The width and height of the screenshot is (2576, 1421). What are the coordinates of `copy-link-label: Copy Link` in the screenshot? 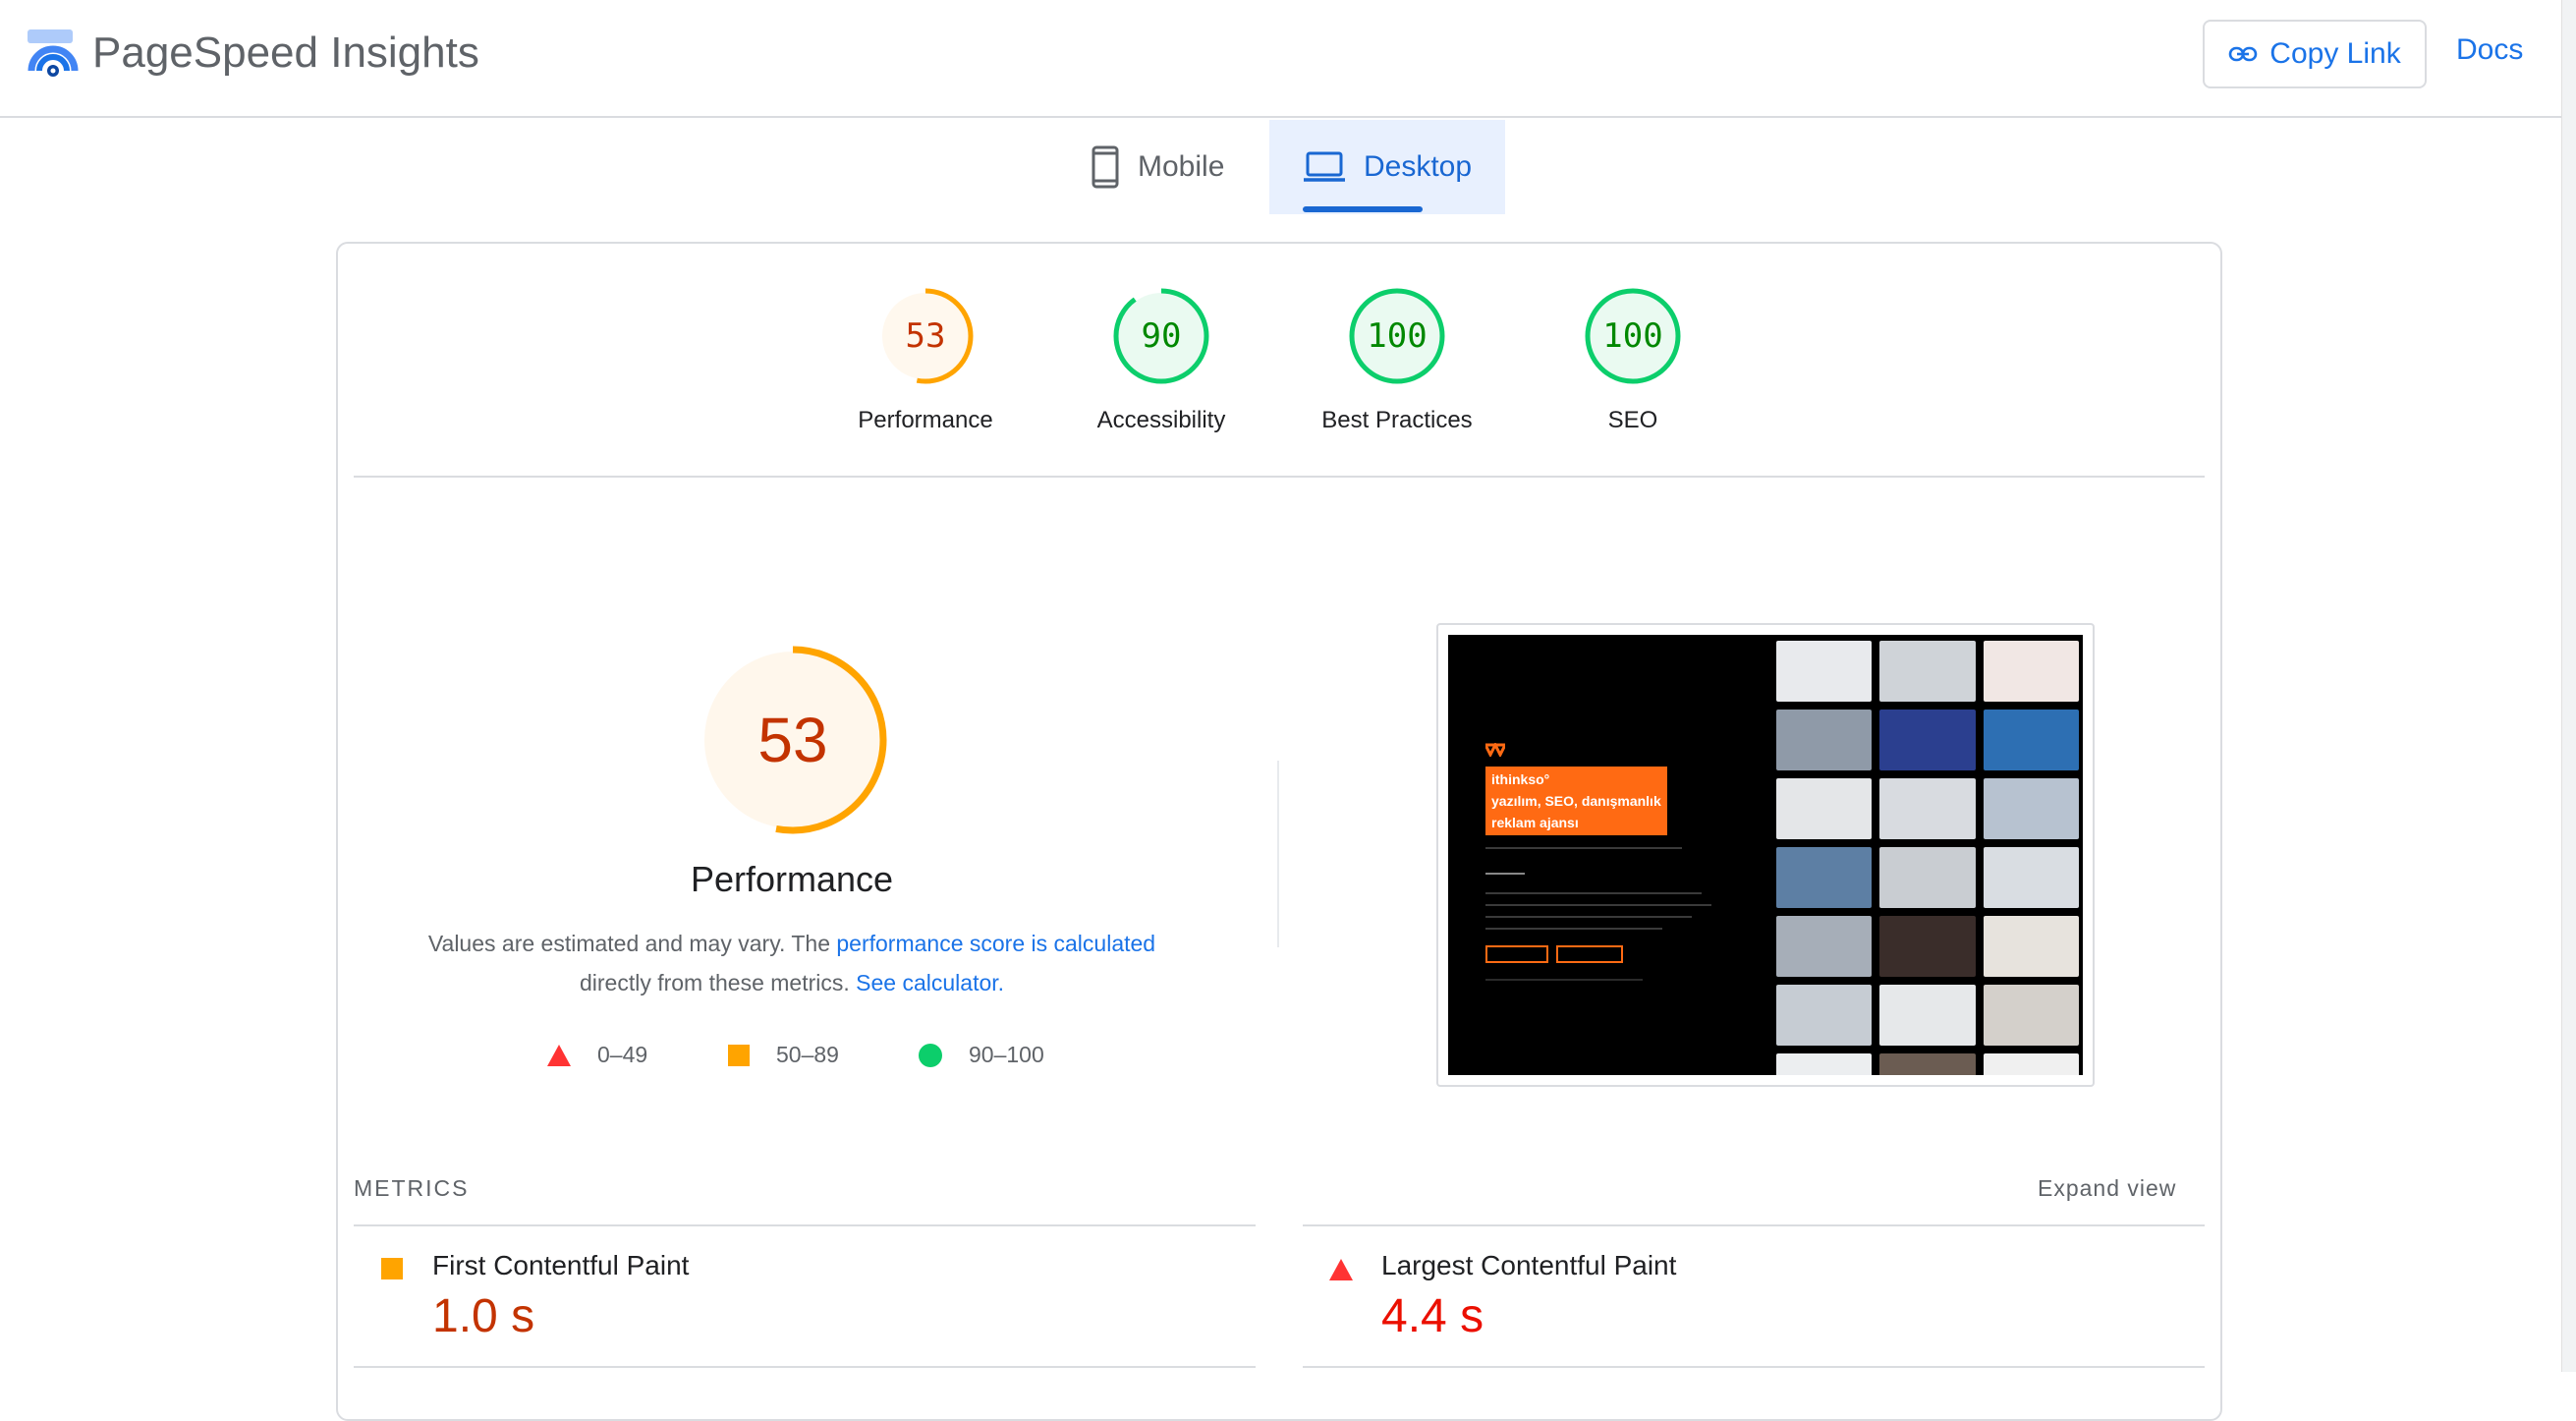 It's located at (2335, 53).